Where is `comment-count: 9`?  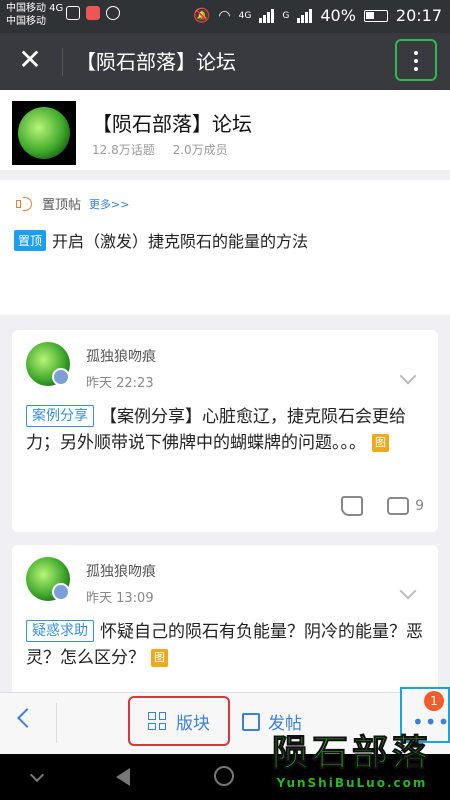 comment-count: 9 is located at coordinates (419, 506).